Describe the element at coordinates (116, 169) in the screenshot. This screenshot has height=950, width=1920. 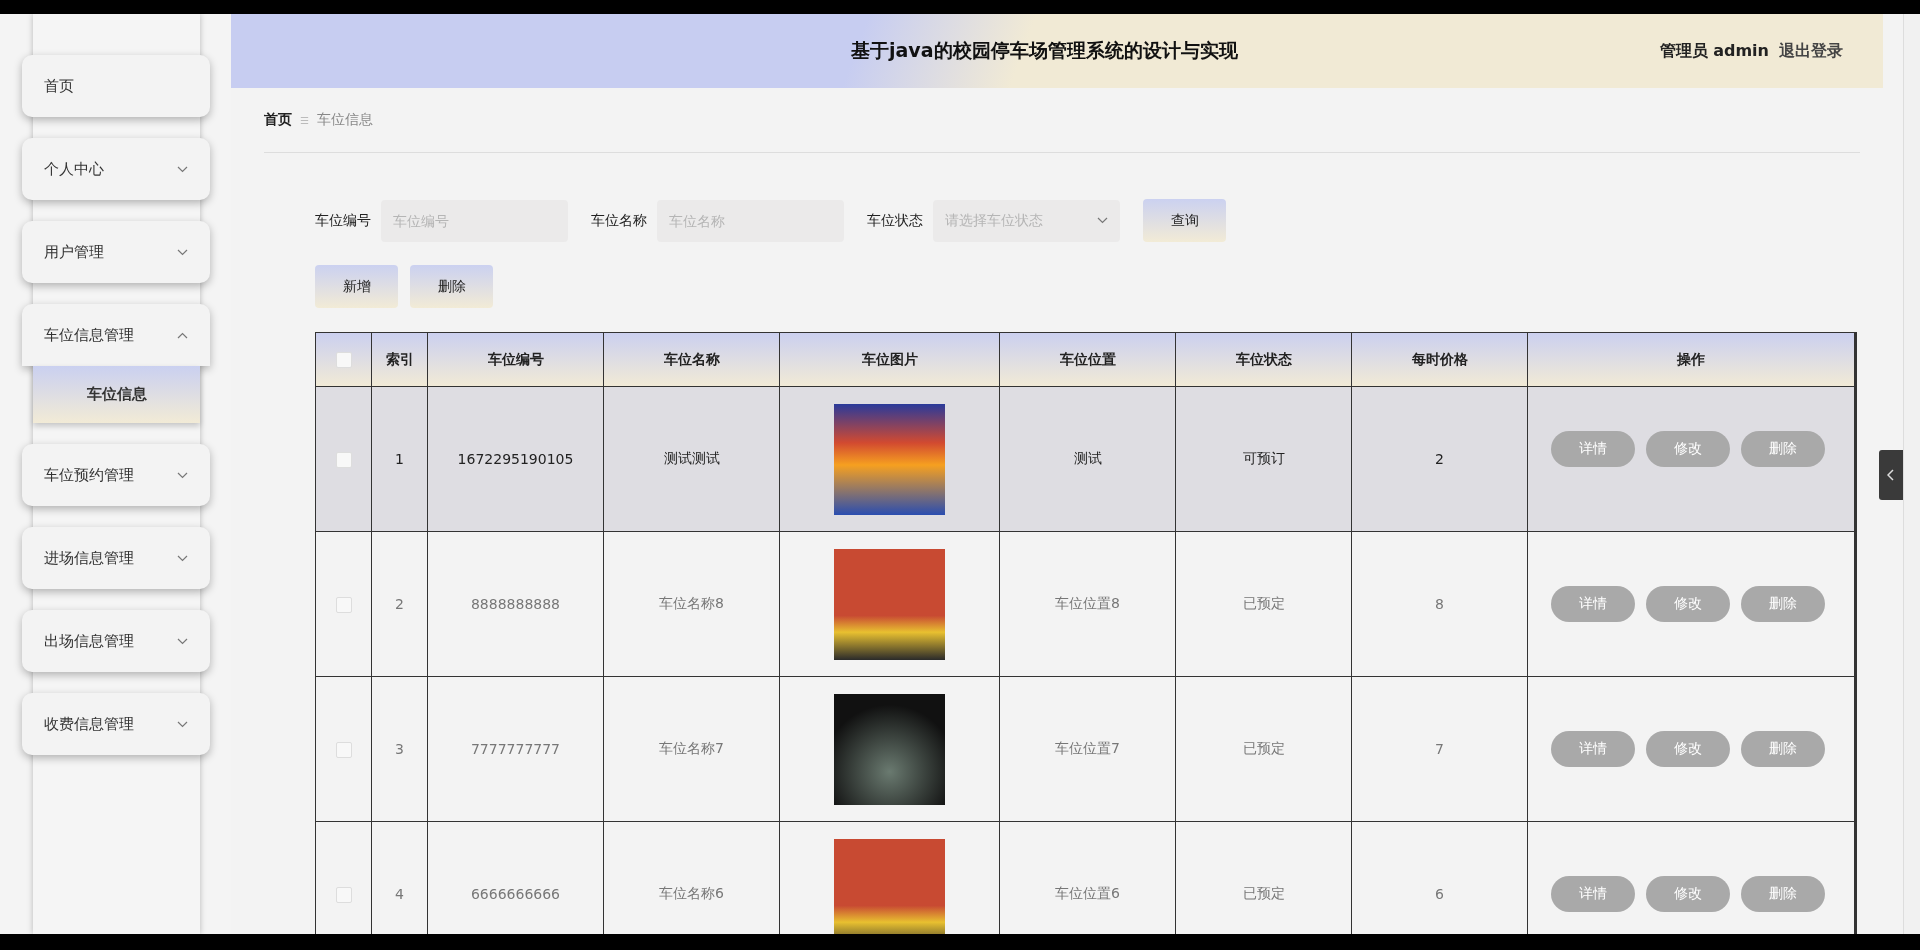
I see `menu-item: 个人中心` at that location.